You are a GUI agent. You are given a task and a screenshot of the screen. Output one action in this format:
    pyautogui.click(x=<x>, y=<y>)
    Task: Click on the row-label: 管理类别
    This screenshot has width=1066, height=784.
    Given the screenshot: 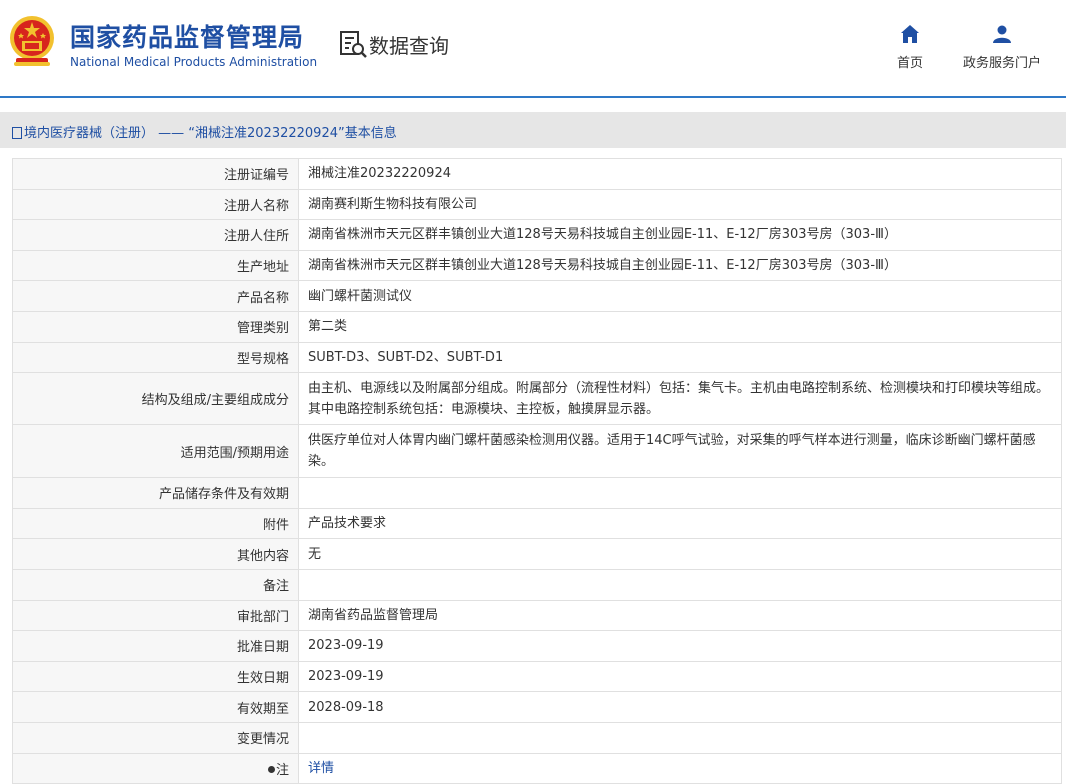 What is the action you would take?
    pyautogui.click(x=155, y=326)
    